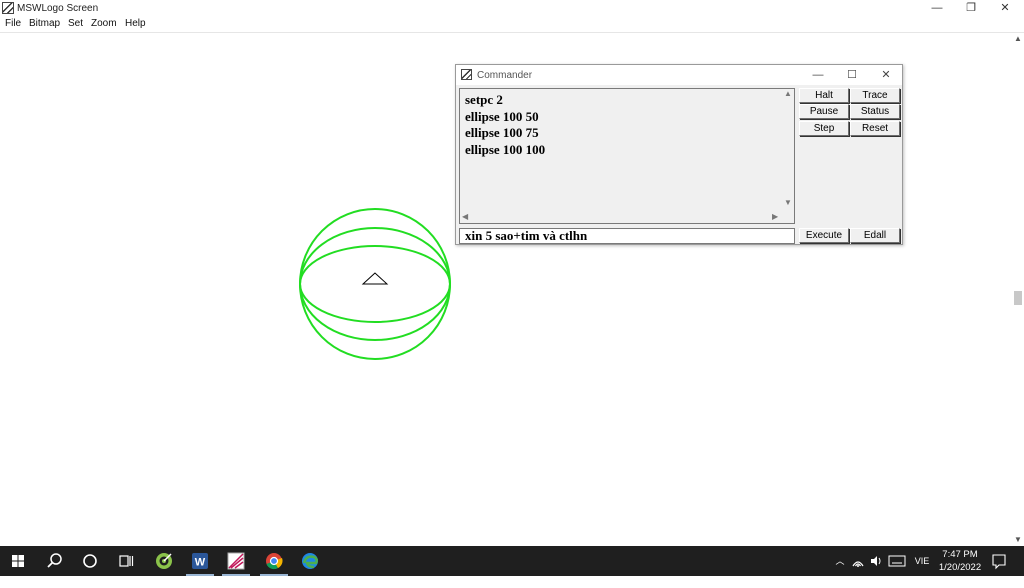 The width and height of the screenshot is (1024, 588). I want to click on word-icon: W, so click(200, 561).